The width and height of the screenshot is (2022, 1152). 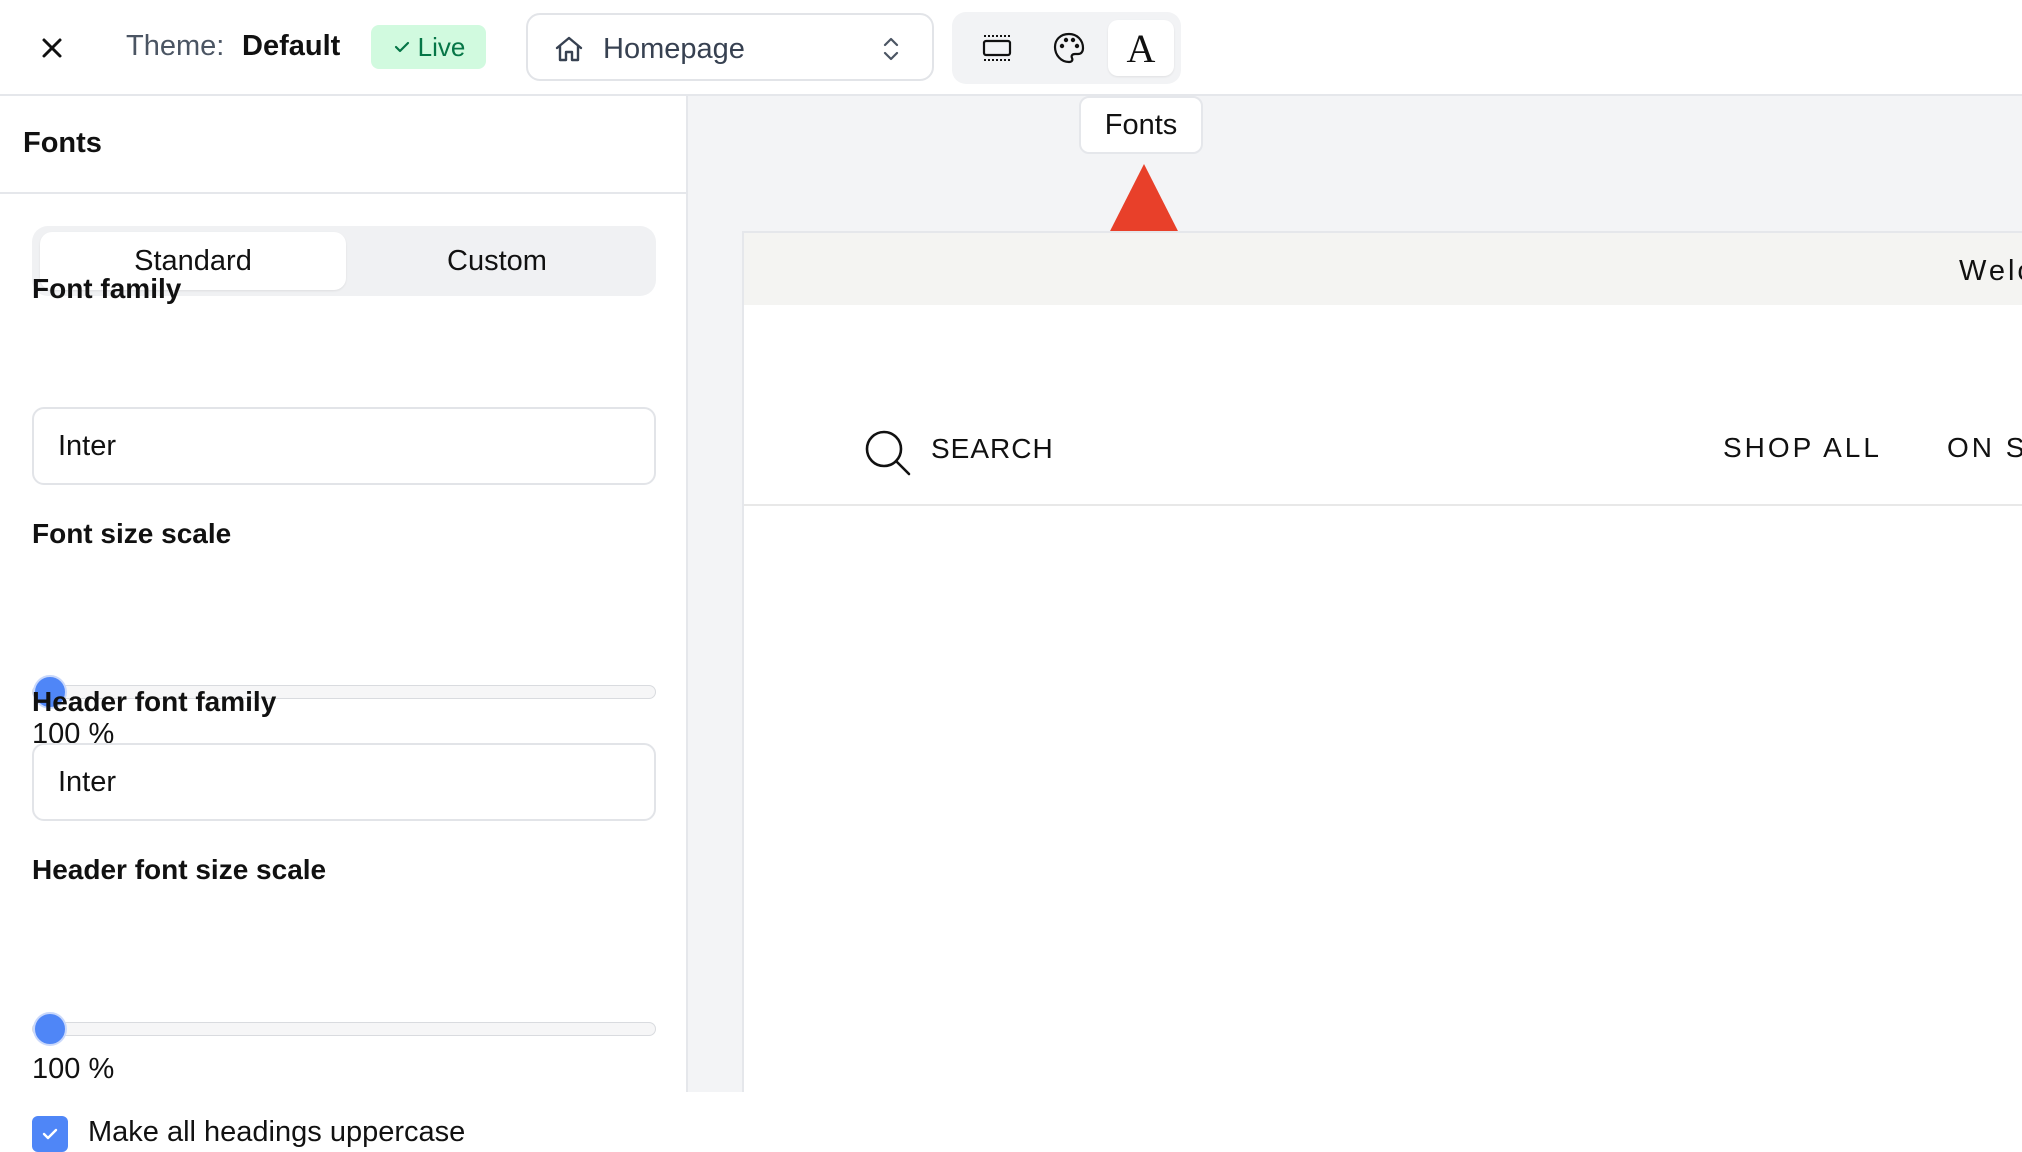 I want to click on header-font-size-scale-slider-thumb, so click(x=50, y=1029).